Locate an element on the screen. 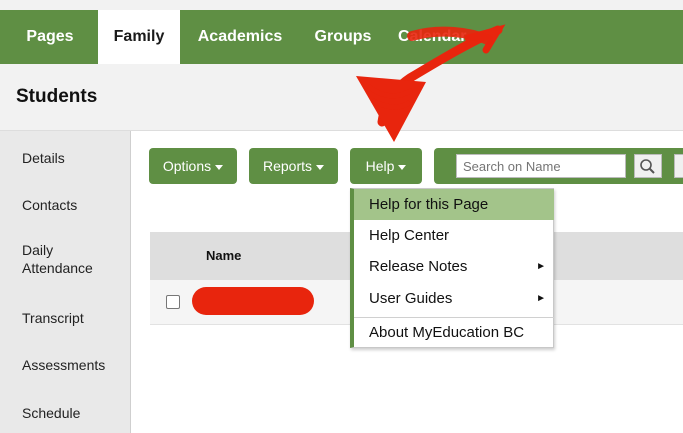 The width and height of the screenshot is (683, 433). menu-item-release-notes: Release Notes ► is located at coordinates (454, 266).